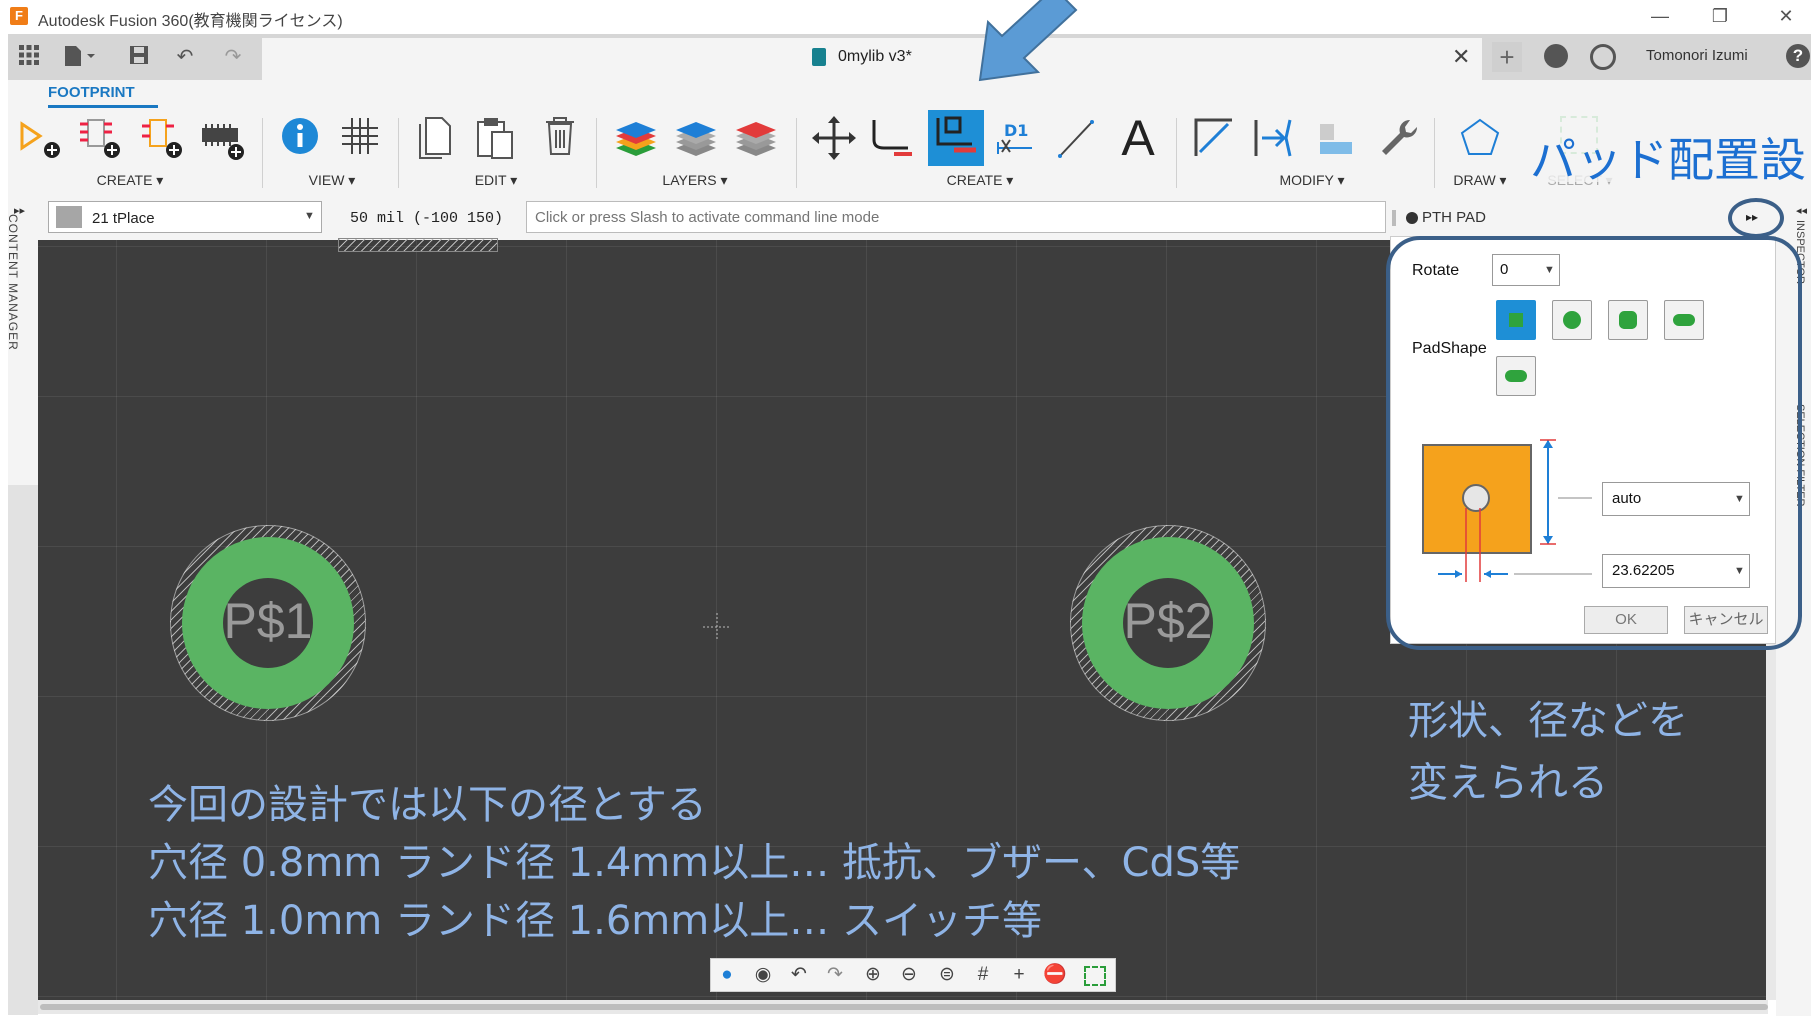  I want to click on silkscreen-hatch-outline, so click(418, 245).